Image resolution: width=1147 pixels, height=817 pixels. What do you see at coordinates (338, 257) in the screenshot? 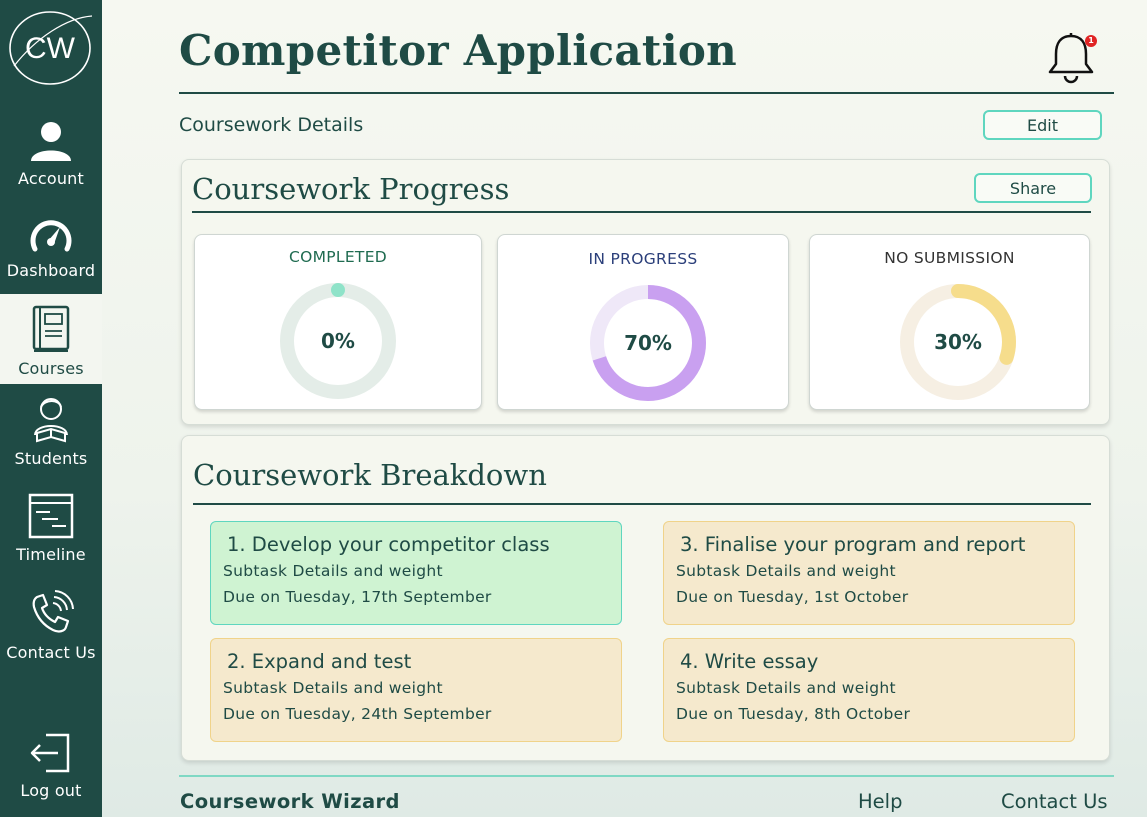
I see `stat-label: COMPLETED` at bounding box center [338, 257].